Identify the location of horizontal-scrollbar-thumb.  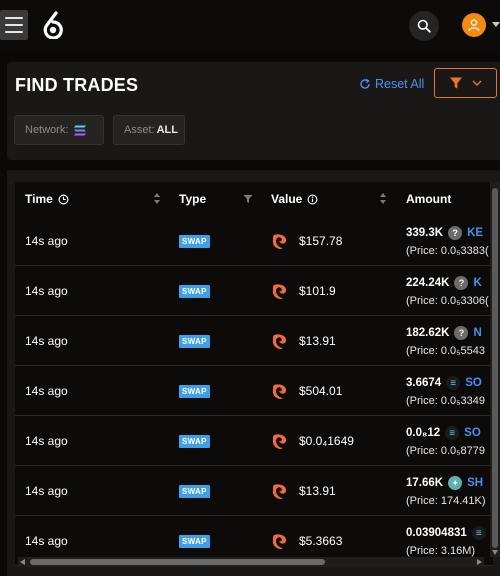
(177, 562).